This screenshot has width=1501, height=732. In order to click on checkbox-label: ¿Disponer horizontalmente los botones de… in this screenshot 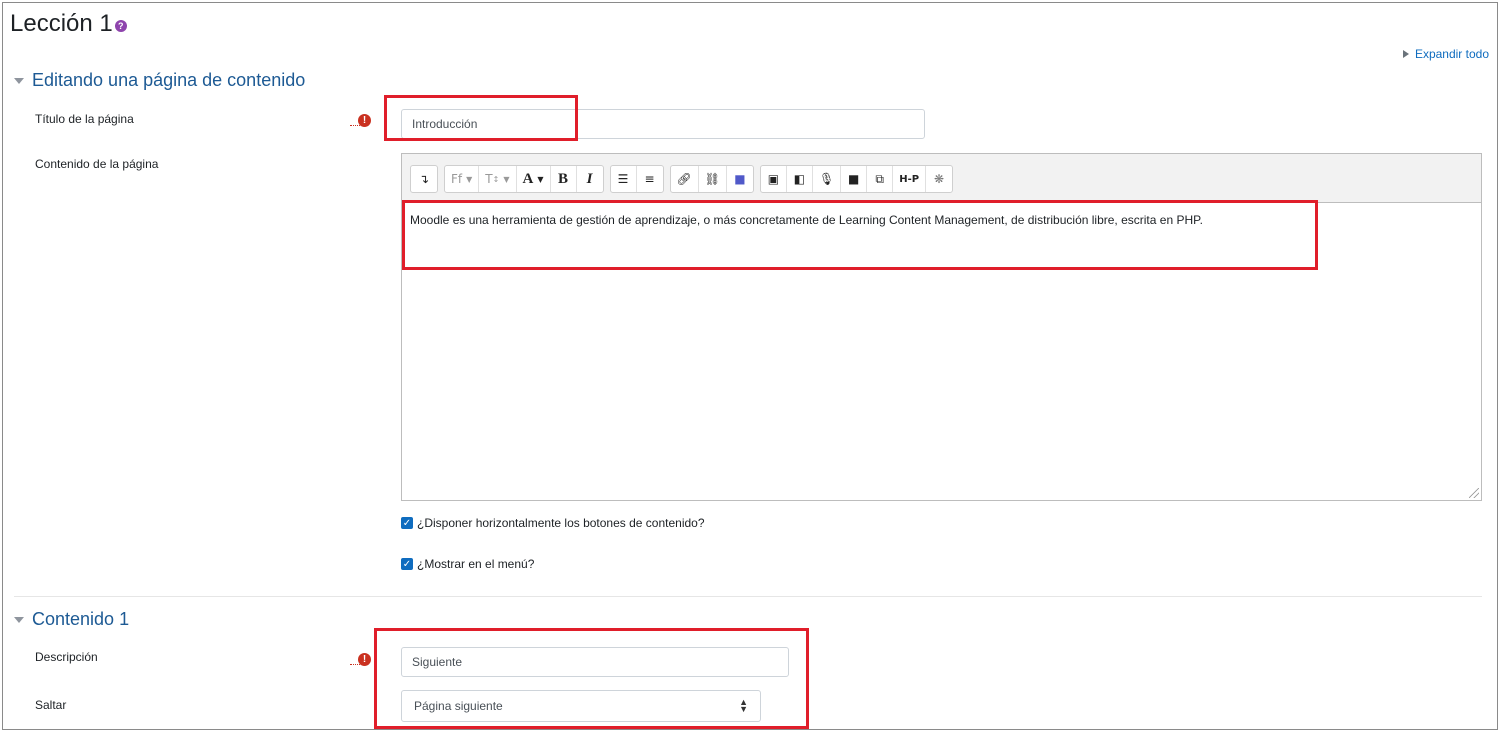, I will do `click(561, 523)`.